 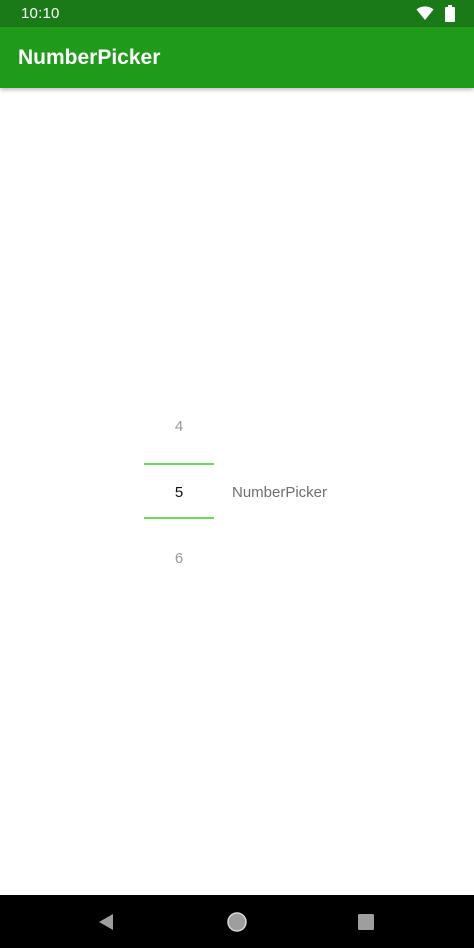 I want to click on back-icon, so click(x=106, y=921).